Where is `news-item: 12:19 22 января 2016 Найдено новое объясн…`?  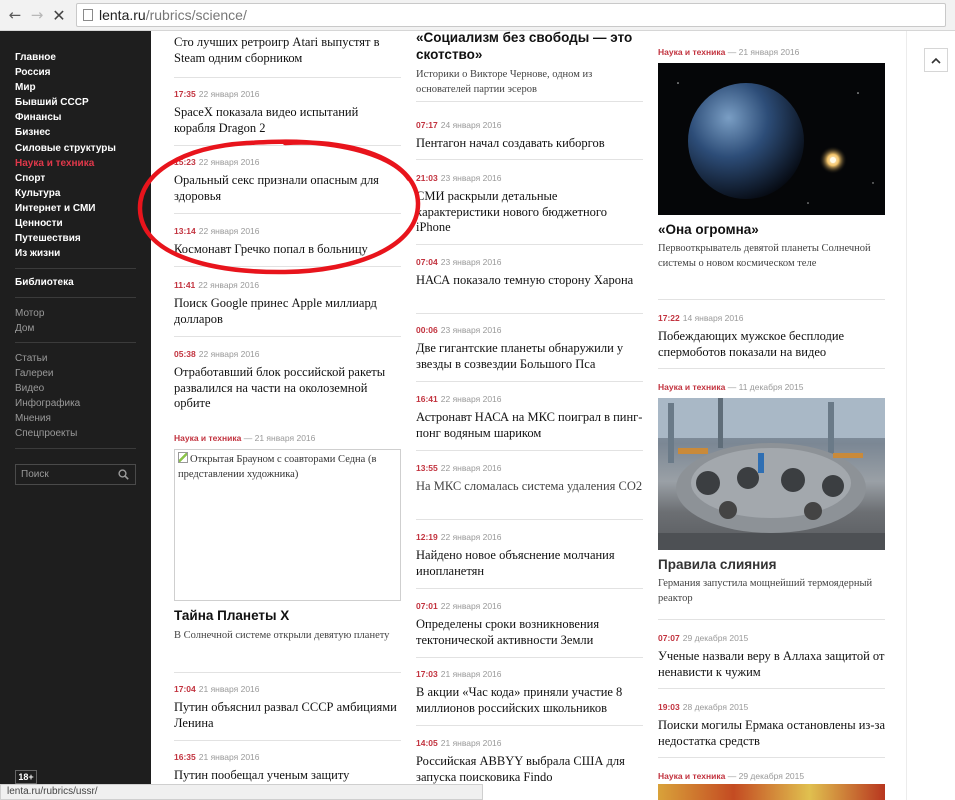 news-item: 12:19 22 января 2016 Найдено новое объясн… is located at coordinates (529, 555).